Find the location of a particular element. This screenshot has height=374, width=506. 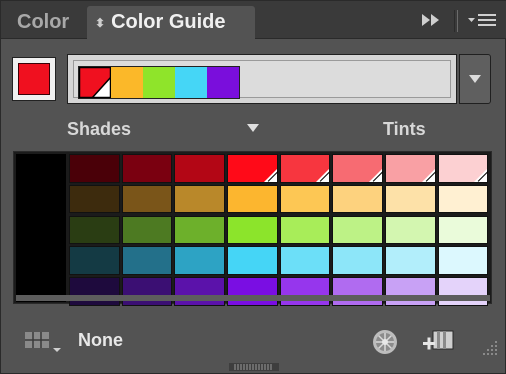

color-wheel-icon is located at coordinates (385, 342).